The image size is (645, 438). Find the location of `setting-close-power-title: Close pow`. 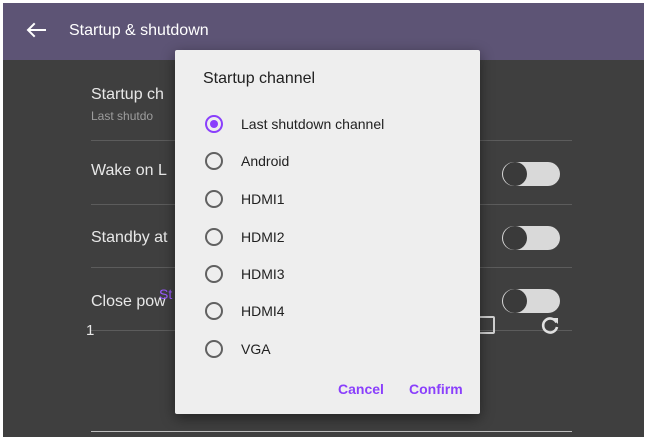

setting-close-power-title: Close pow is located at coordinates (128, 302).